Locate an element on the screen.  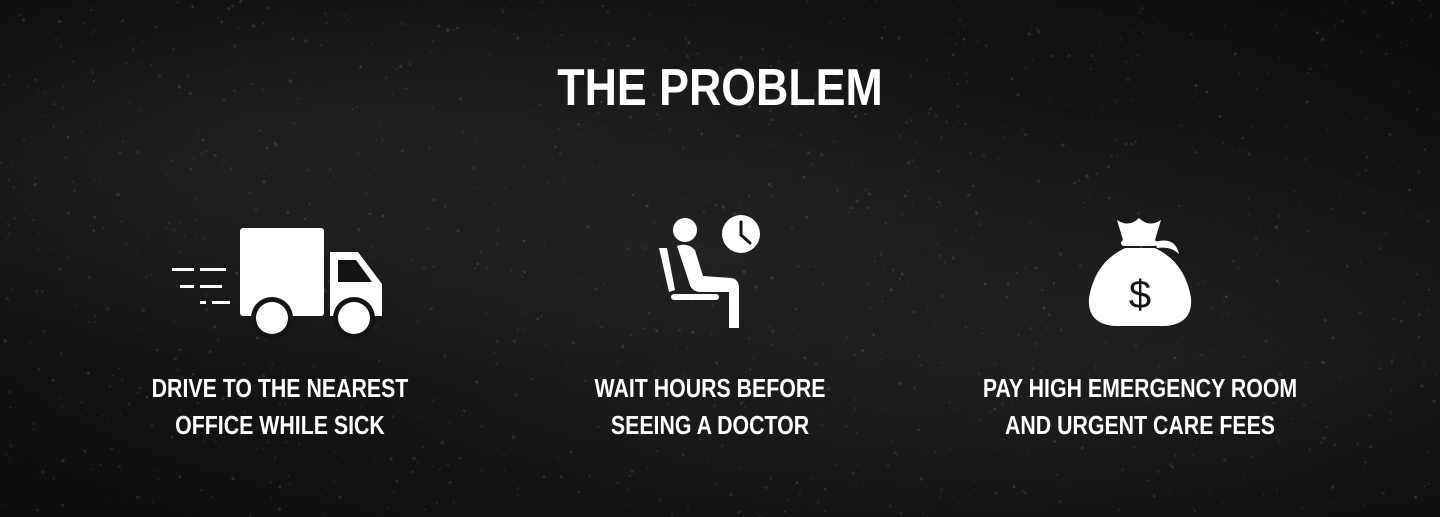
problem-item-wait: WAIT HOURS BEFORE SEEING A DOCTOR is located at coordinates (710, 327).